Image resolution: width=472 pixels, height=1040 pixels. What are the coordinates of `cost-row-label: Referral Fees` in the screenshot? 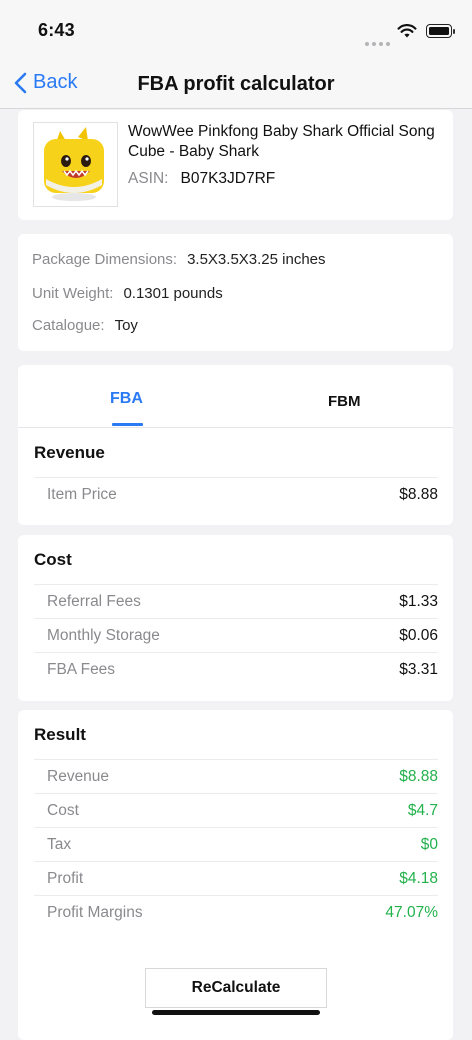 It's located at (94, 601).